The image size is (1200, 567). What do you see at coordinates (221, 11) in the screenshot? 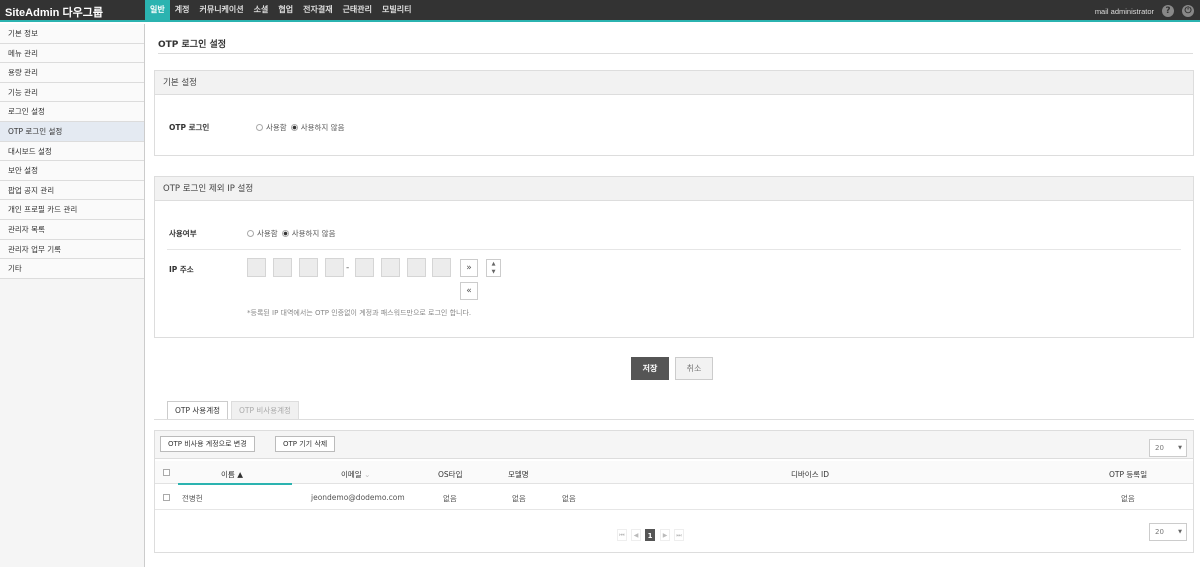
I see `topnav-communication: 커뮤니케이션` at bounding box center [221, 11].